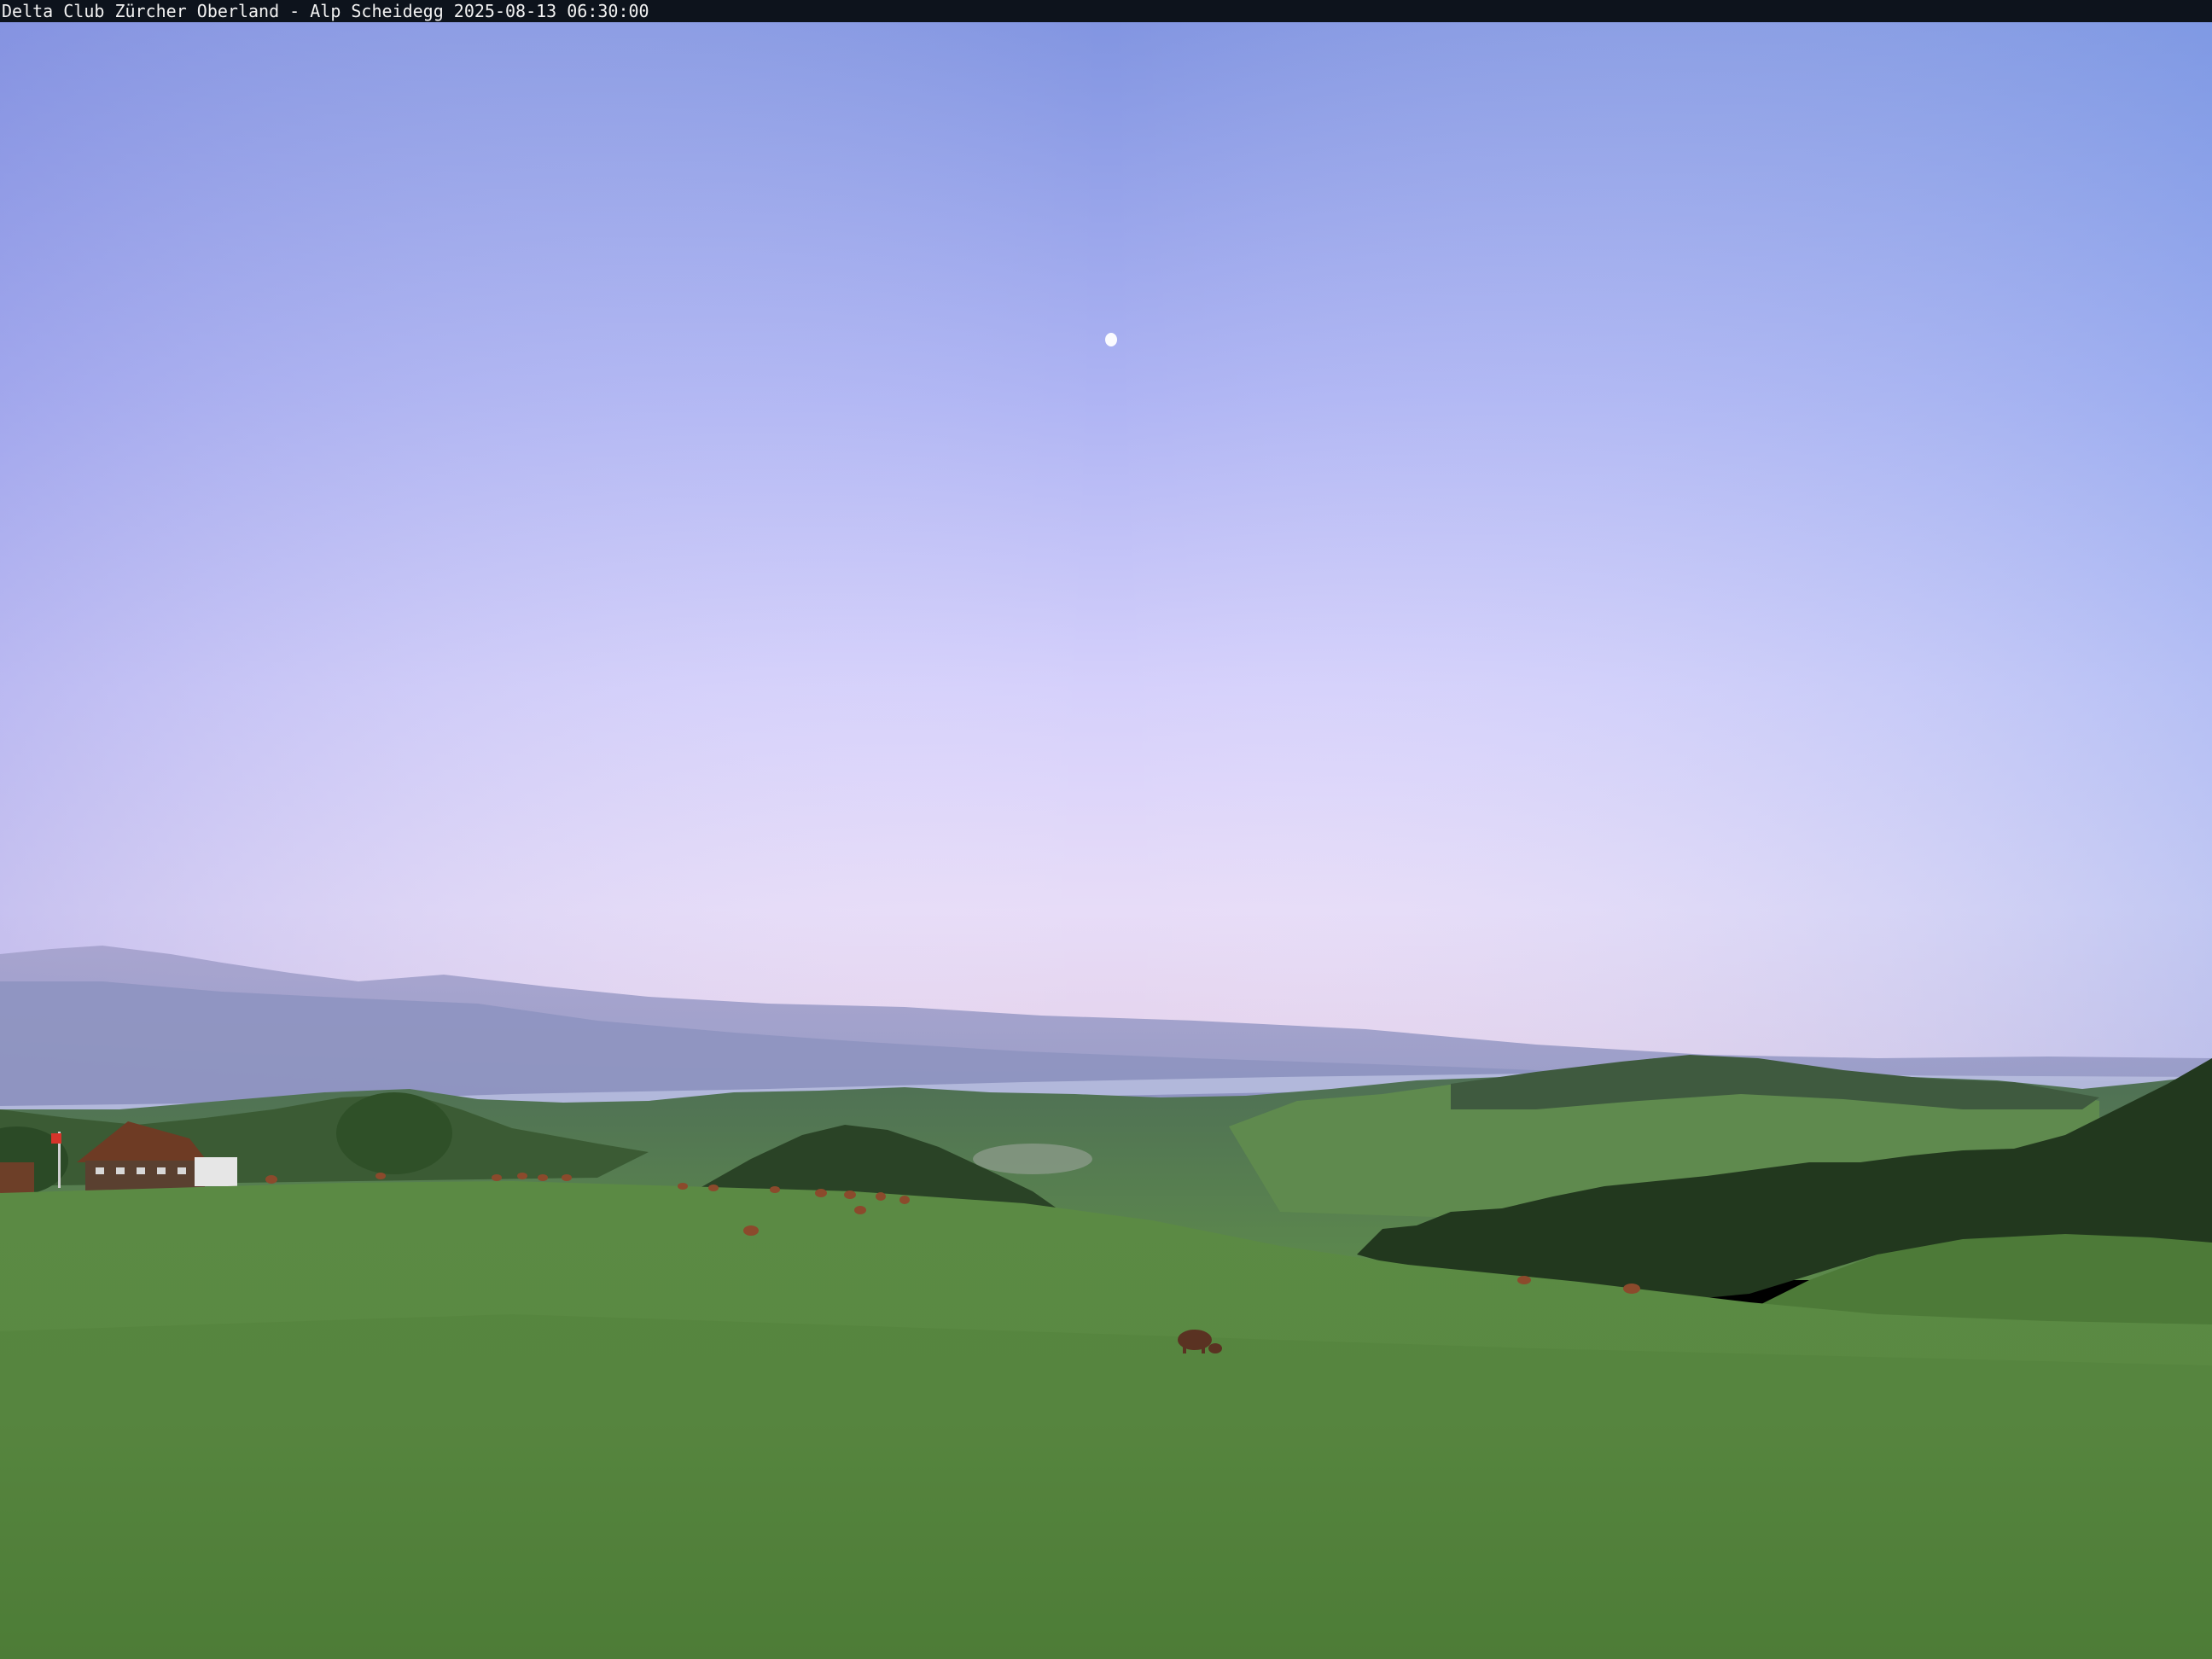 This screenshot has height=1659, width=2212. What do you see at coordinates (1032, 1159) in the screenshot?
I see `valley-town` at bounding box center [1032, 1159].